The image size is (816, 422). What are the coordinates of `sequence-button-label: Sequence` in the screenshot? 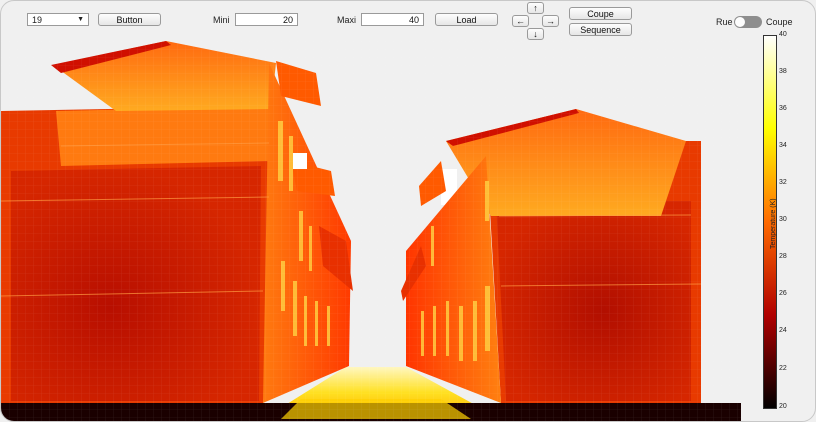 It's located at (600, 29).